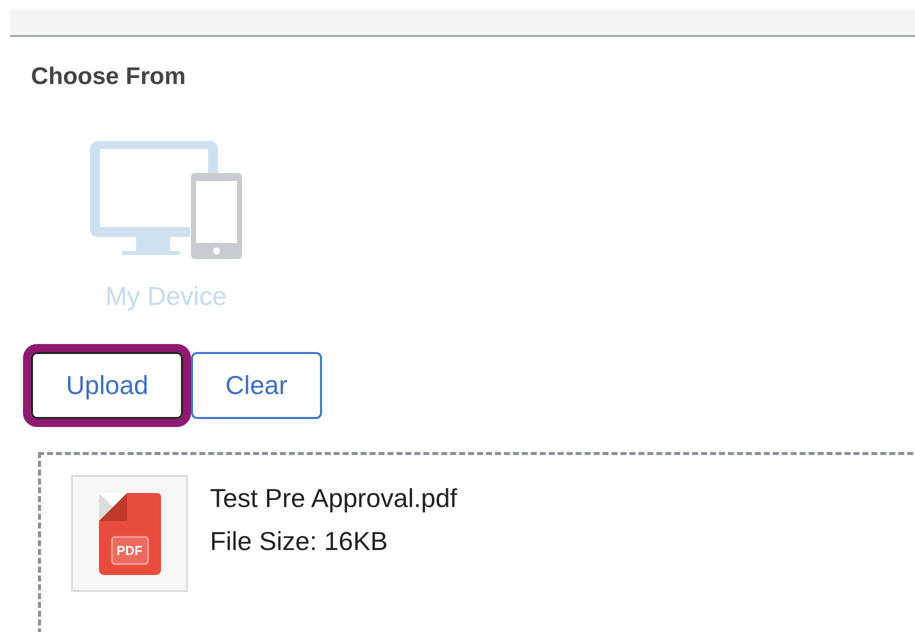  What do you see at coordinates (166, 200) in the screenshot?
I see `monitor-phone-icon` at bounding box center [166, 200].